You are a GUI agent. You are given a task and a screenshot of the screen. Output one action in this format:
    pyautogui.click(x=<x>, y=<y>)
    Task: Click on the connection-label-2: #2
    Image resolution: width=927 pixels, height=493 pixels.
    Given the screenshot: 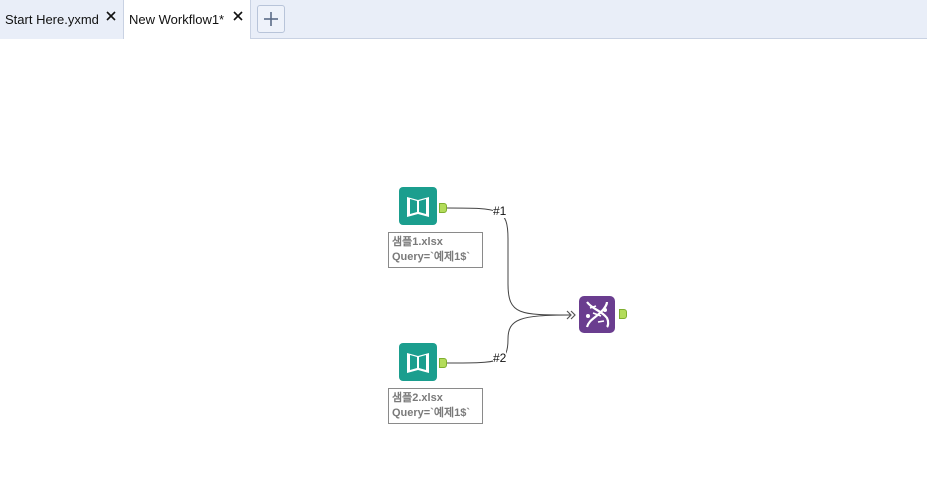 What is the action you would take?
    pyautogui.click(x=500, y=358)
    